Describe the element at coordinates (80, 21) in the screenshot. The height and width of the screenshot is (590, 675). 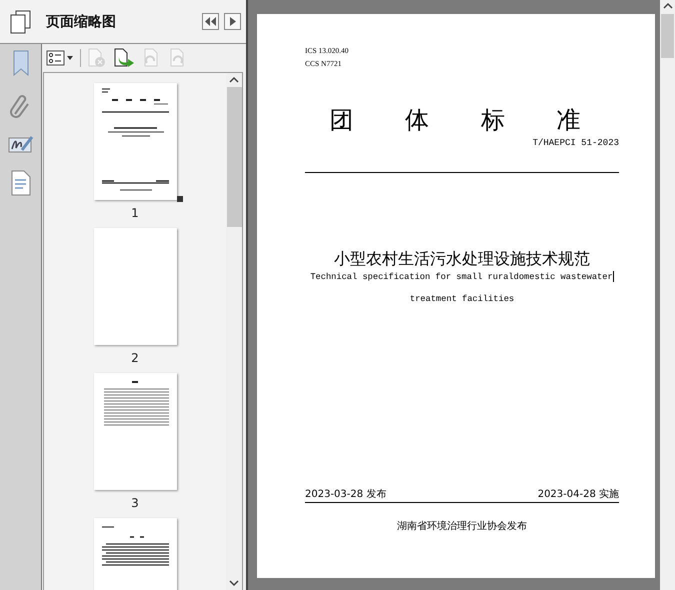
I see `panel-title: 页面缩略图` at that location.